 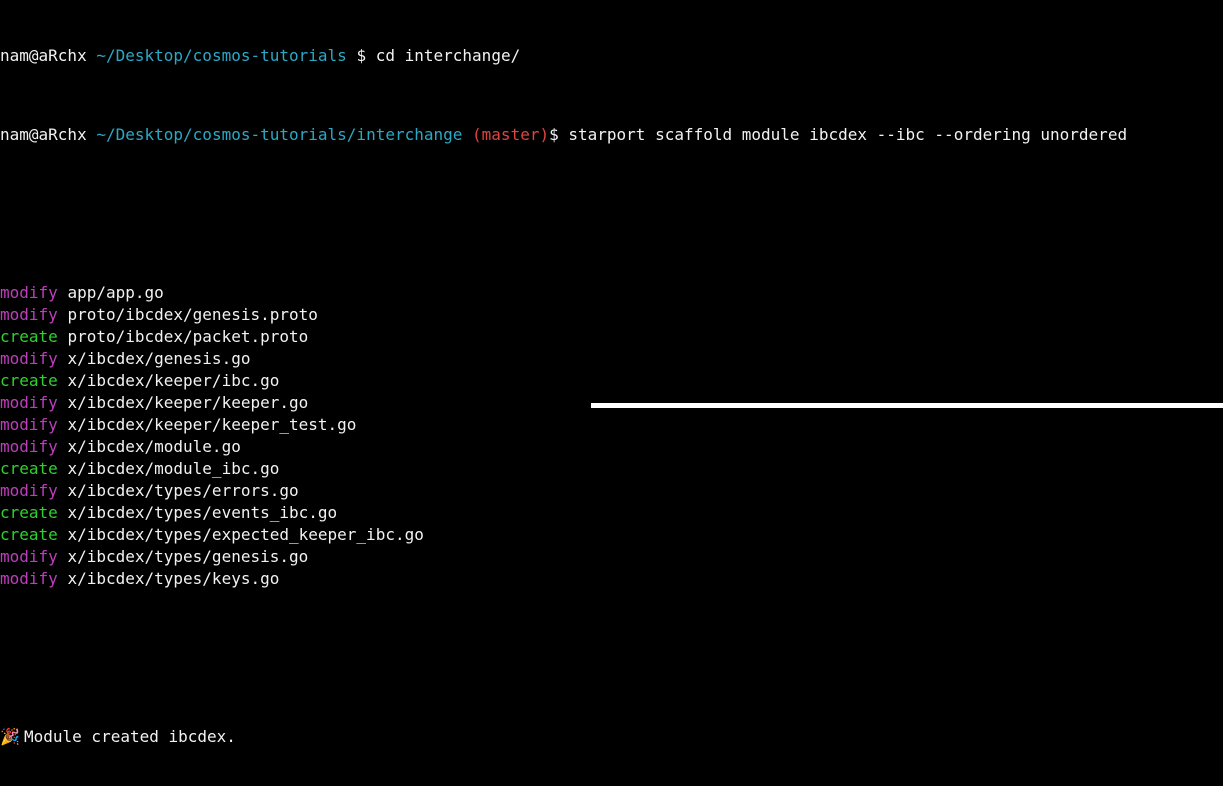 What do you see at coordinates (10, 736) in the screenshot?
I see `party-popper-icon: 🎉` at bounding box center [10, 736].